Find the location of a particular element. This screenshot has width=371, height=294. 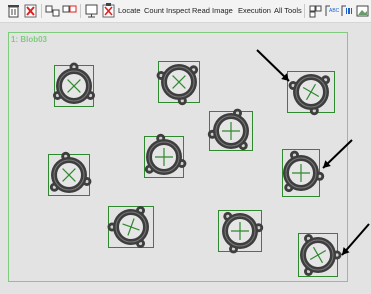

ungroup-icon is located at coordinates (69, 11).